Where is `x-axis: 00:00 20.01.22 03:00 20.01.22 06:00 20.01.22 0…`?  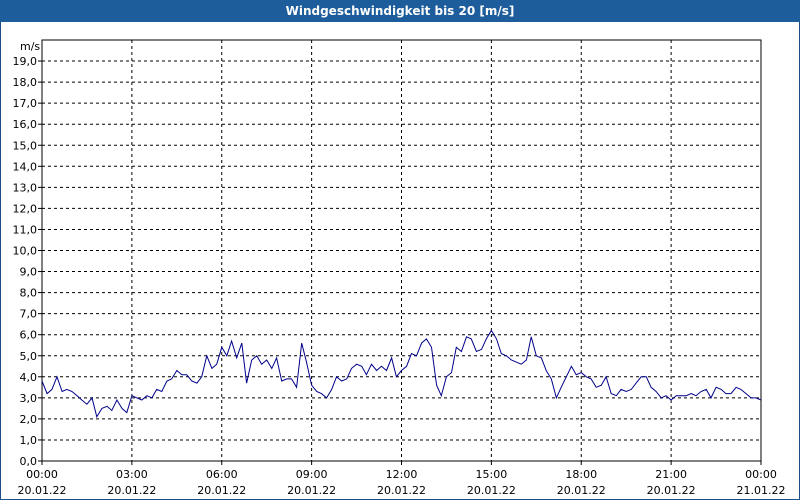 x-axis: 00:00 20.01.22 03:00 20.01.22 06:00 20.01.22 0… is located at coordinates (402, 479).